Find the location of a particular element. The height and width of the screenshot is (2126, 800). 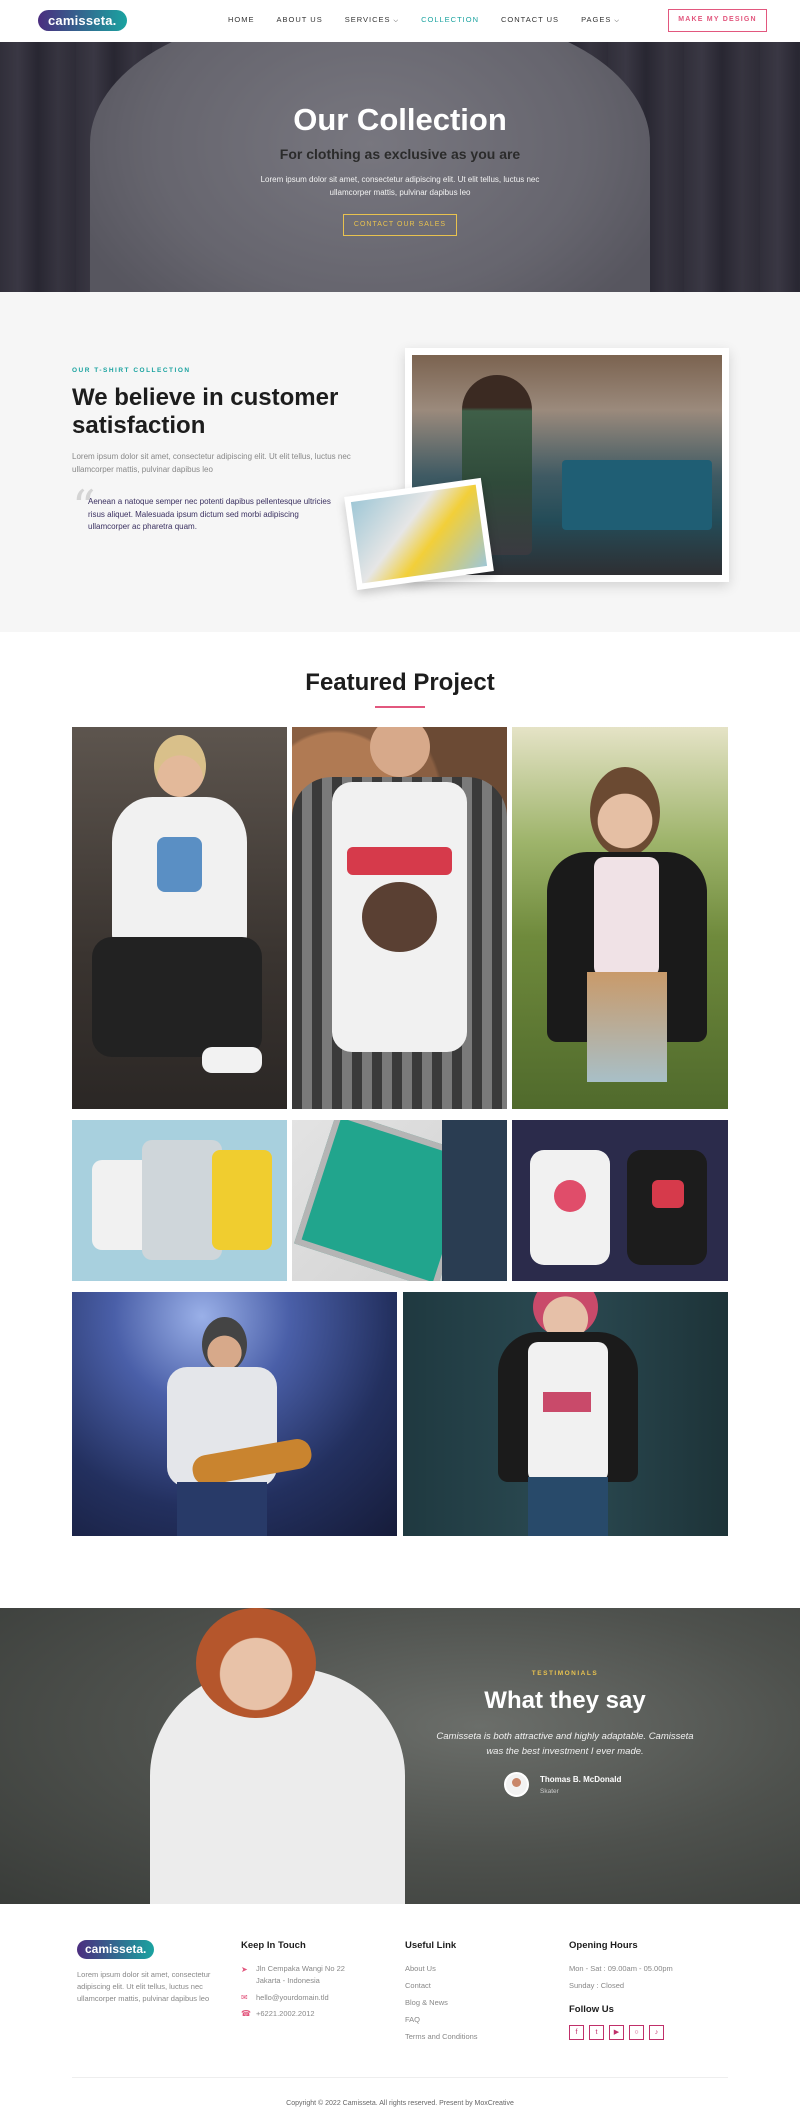

title-underline is located at coordinates (400, 707).